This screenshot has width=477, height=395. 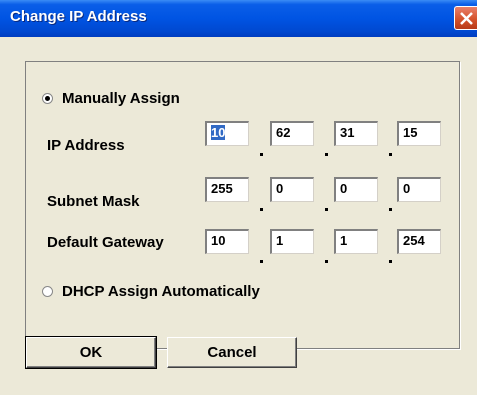 What do you see at coordinates (227, 133) in the screenshot?
I see `ip-address-octet-1: 10` at bounding box center [227, 133].